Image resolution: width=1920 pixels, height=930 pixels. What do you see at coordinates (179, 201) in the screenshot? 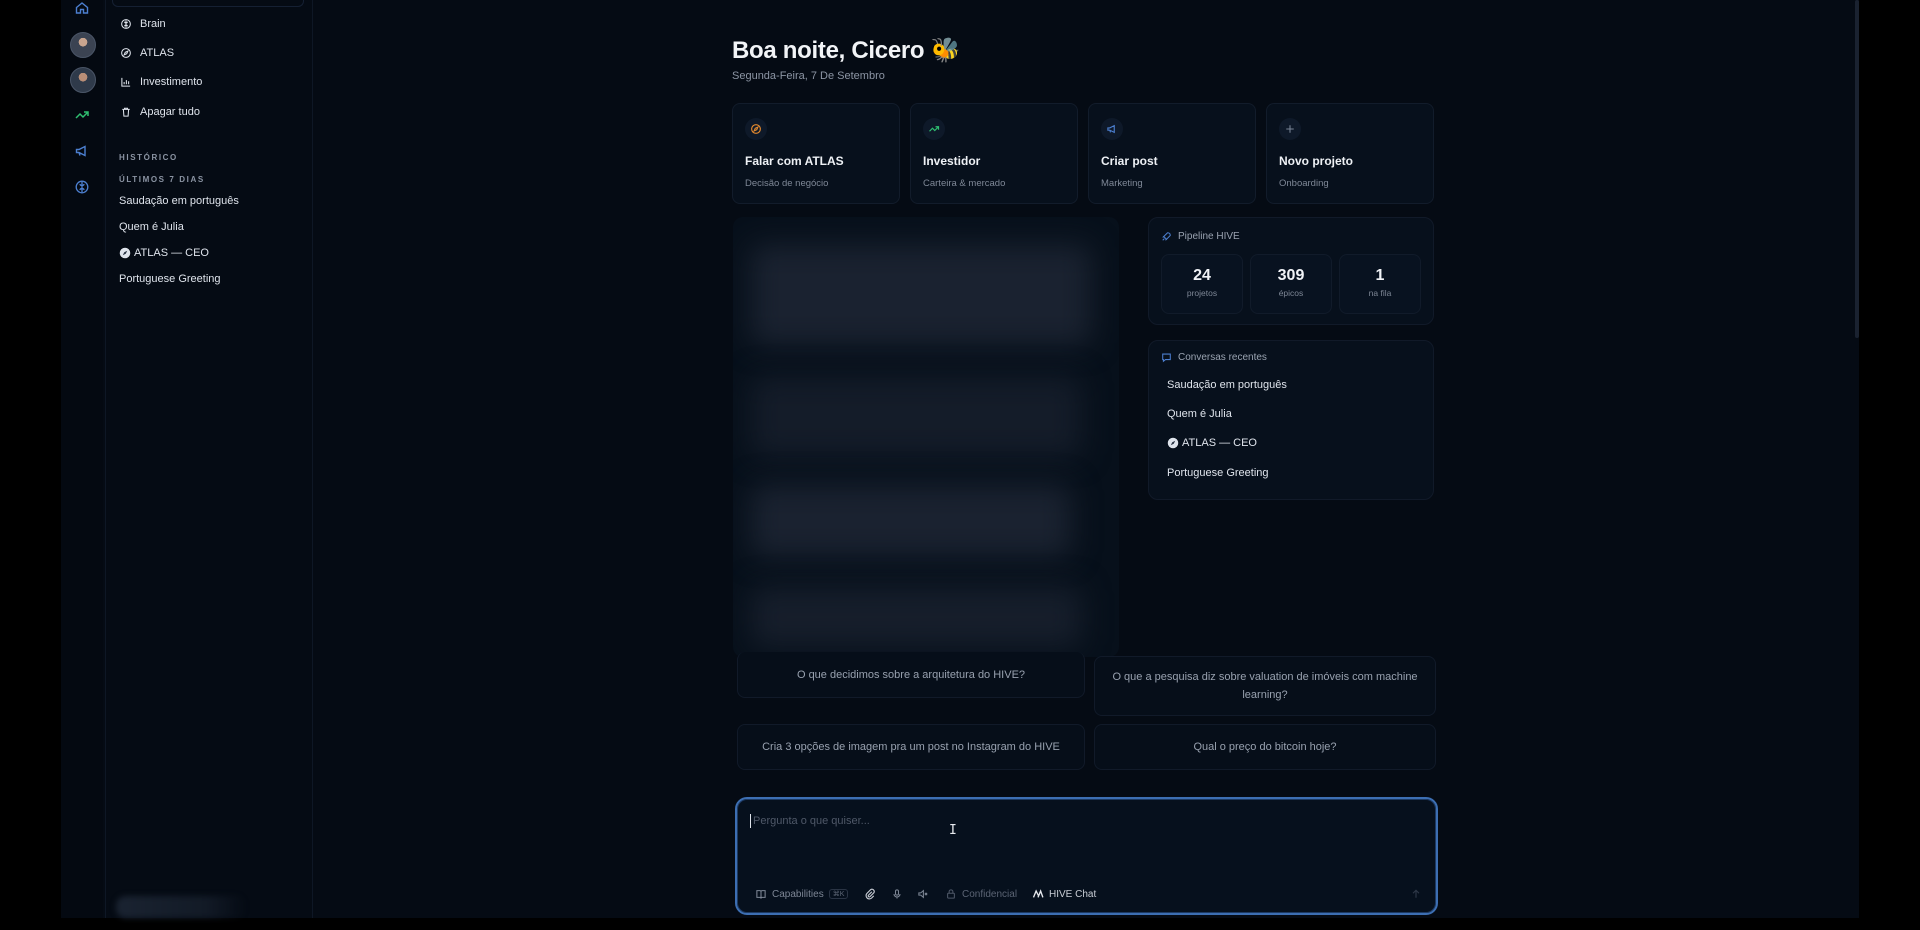
I see `sidebar-conversation: Saudação em português` at bounding box center [179, 201].